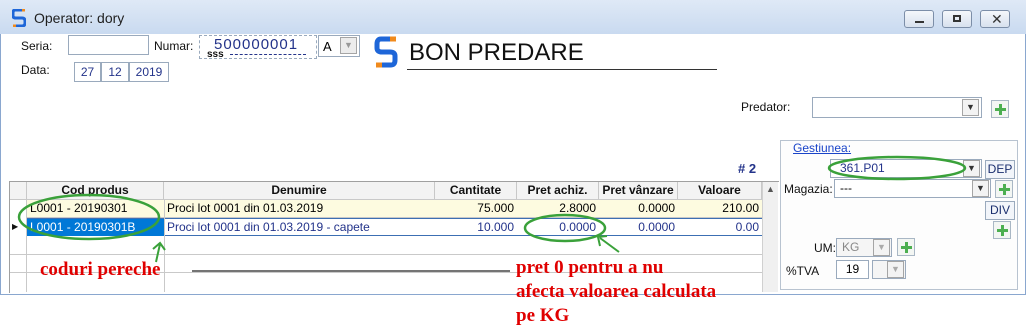  Describe the element at coordinates (565, 228) in the screenshot. I see `annotation-ellipse-price` at that location.